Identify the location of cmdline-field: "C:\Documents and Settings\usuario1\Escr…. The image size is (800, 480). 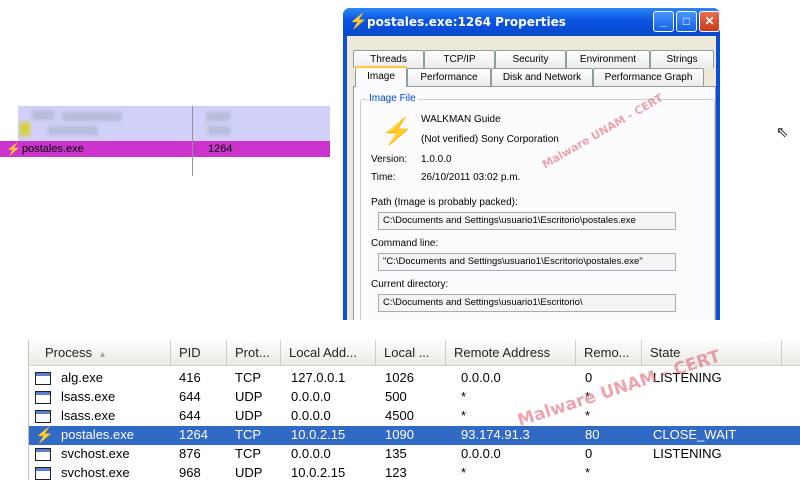
(527, 262).